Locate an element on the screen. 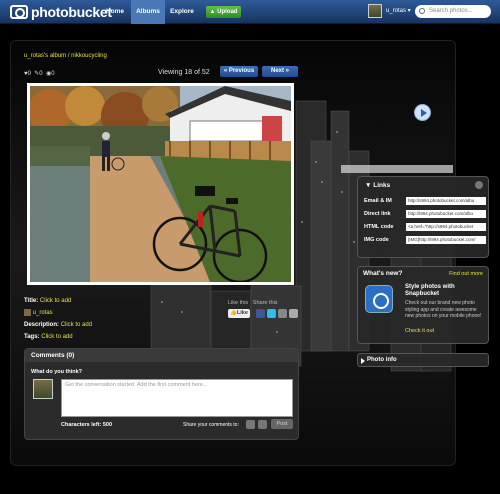 The height and width of the screenshot is (494, 500). viewing-counter: Viewing 18 of 52 is located at coordinates (184, 72).